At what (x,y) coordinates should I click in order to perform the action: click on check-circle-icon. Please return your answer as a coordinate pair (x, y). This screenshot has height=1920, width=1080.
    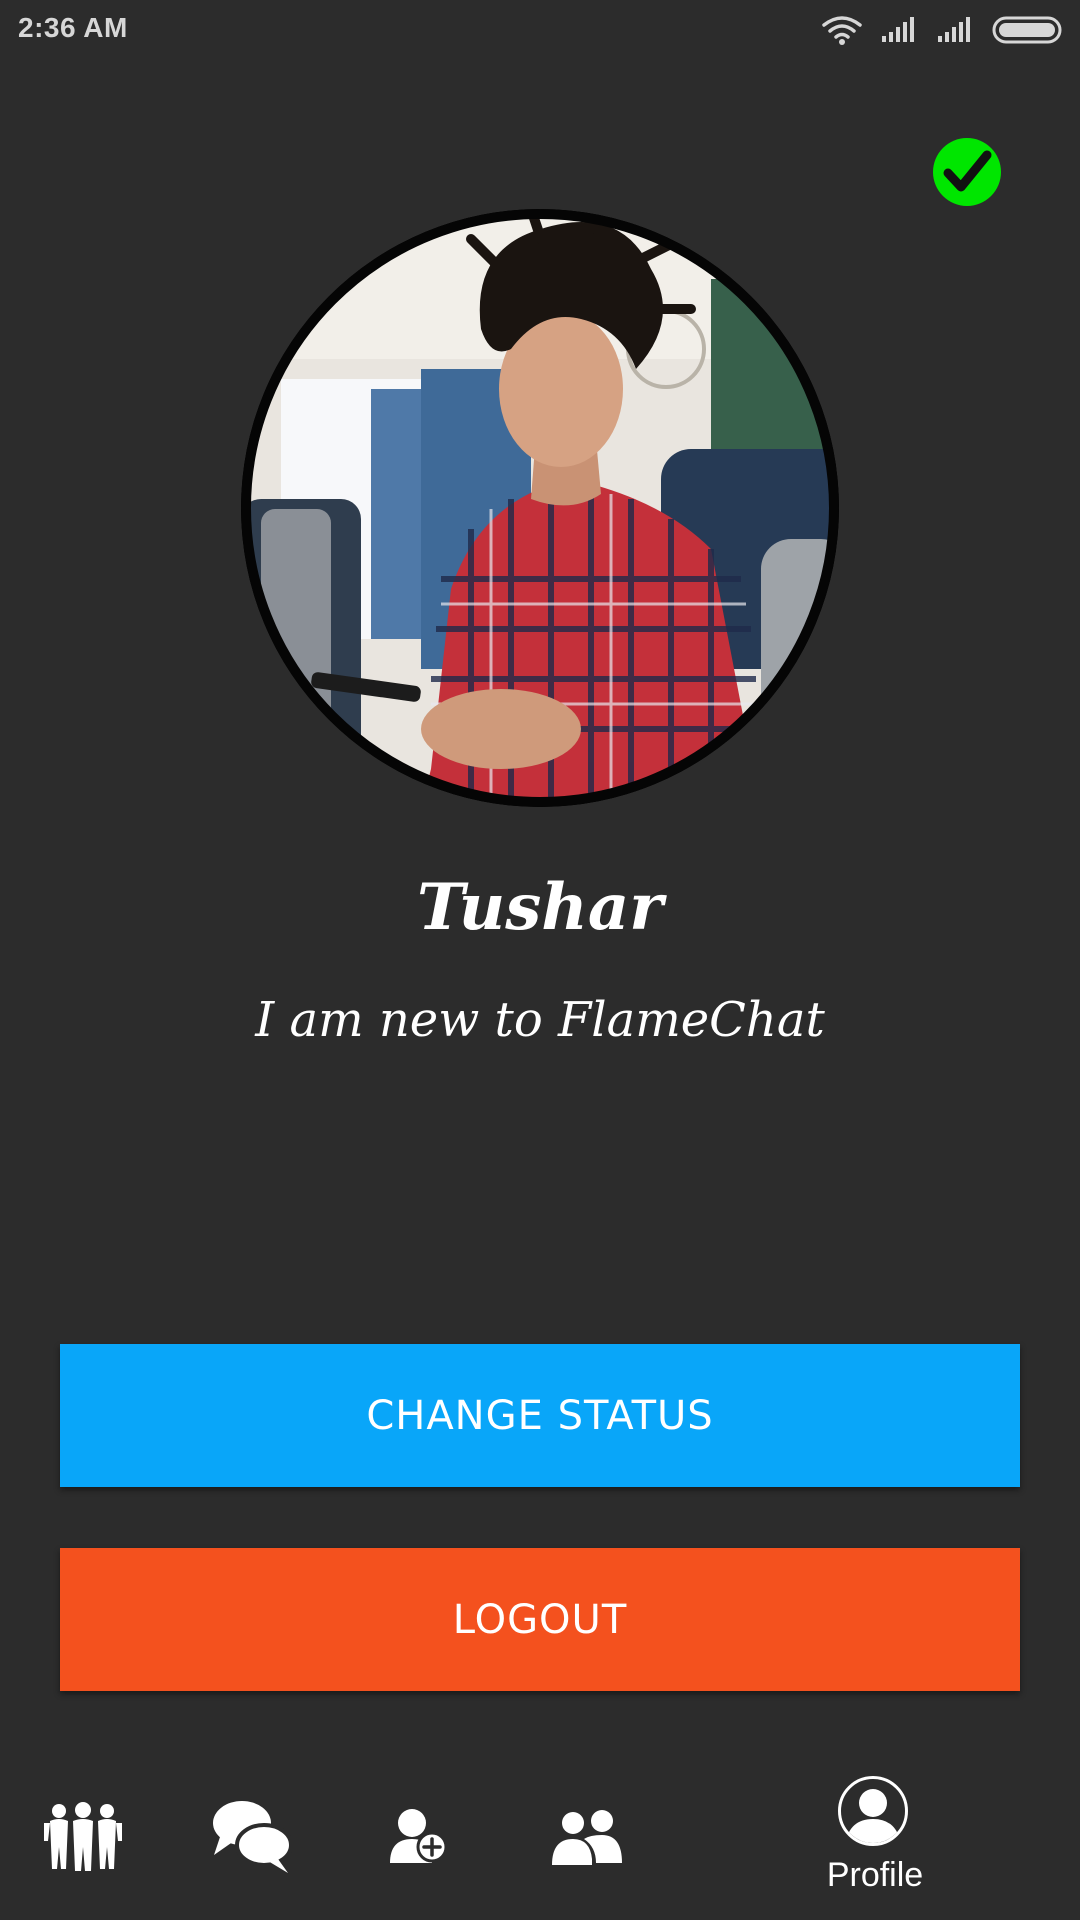
    Looking at the image, I should click on (967, 172).